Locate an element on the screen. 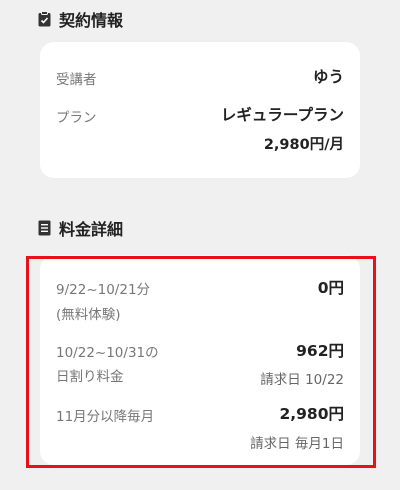 This screenshot has height=490, width=400. student-label: 受講者 is located at coordinates (76, 80).